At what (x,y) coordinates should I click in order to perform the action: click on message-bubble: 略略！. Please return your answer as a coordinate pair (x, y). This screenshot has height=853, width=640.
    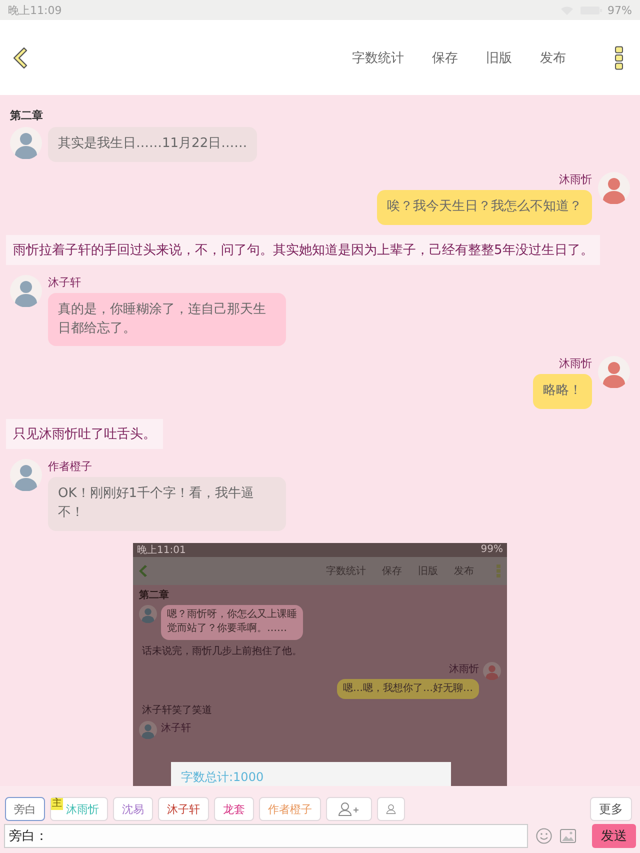
    Looking at the image, I should click on (562, 392).